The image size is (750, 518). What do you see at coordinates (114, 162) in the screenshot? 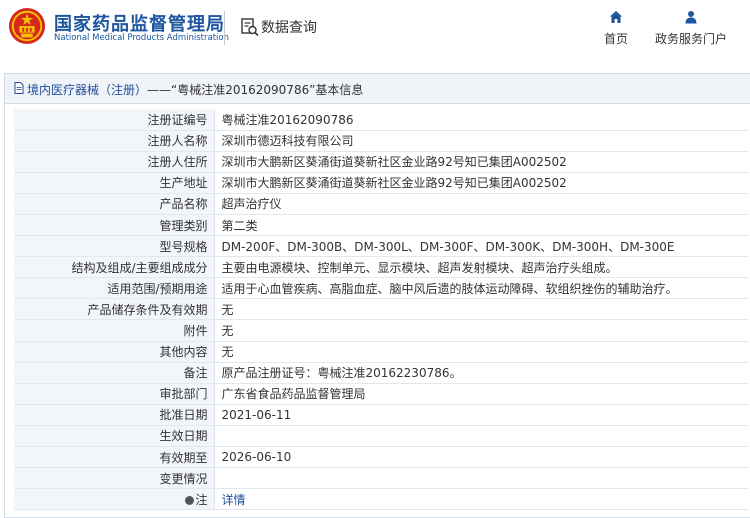
I see `field-label: 注册人住所` at bounding box center [114, 162].